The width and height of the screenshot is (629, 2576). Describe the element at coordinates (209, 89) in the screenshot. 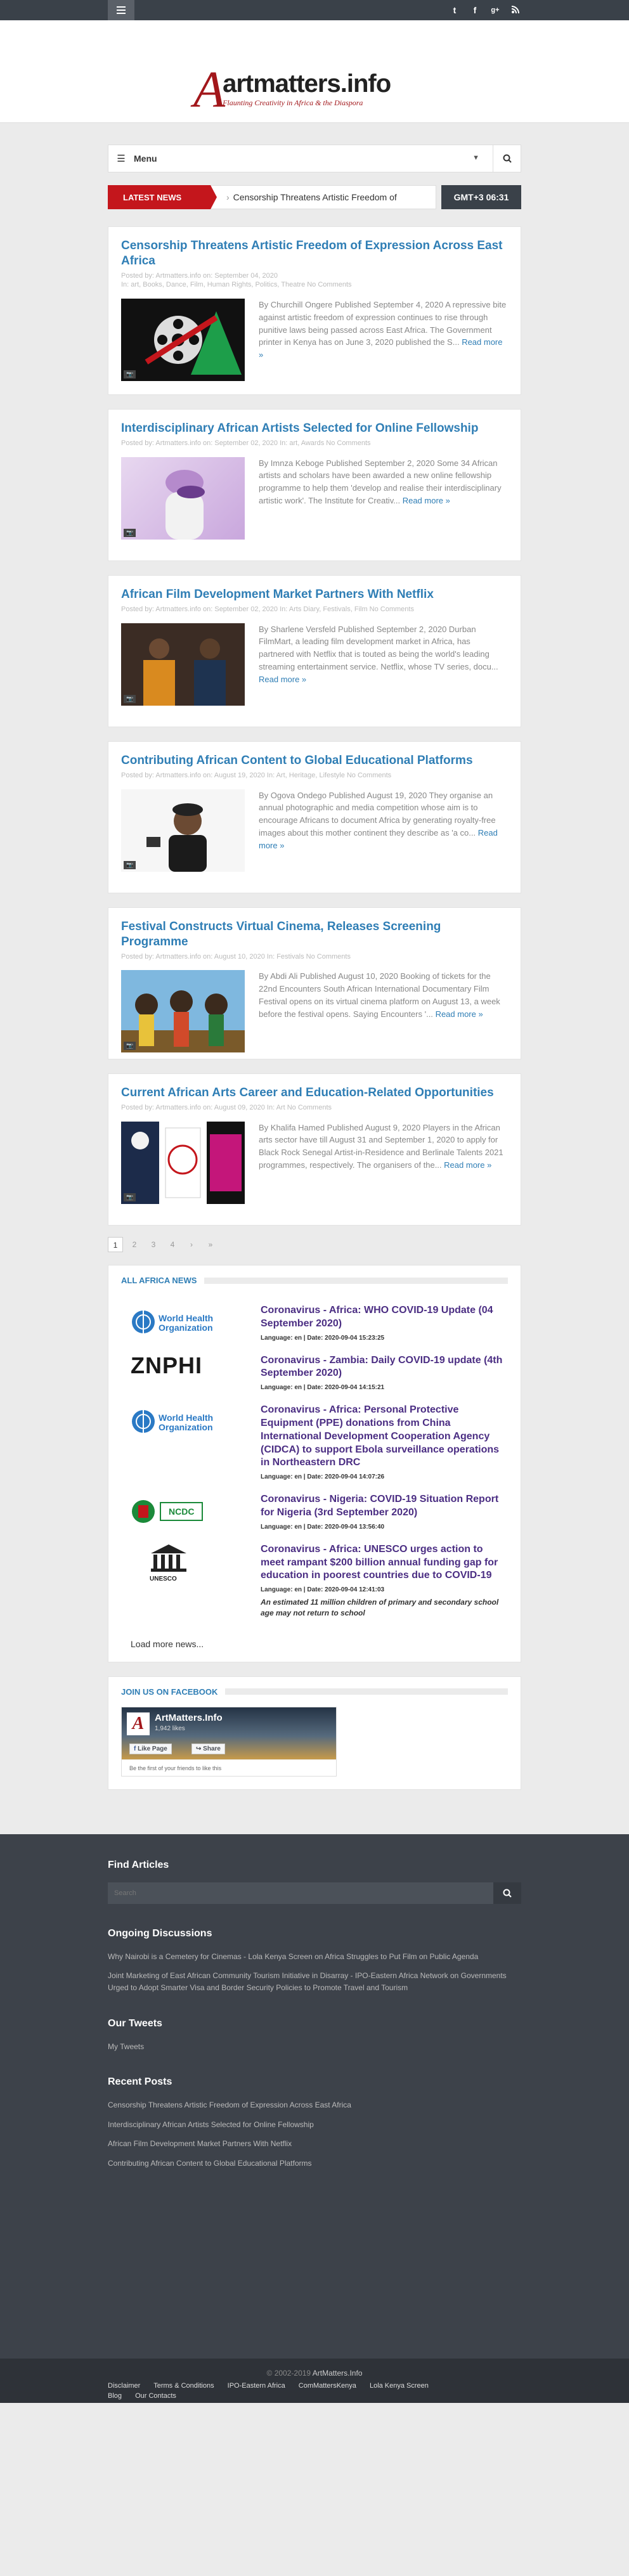

I see `logo-mark: A` at that location.